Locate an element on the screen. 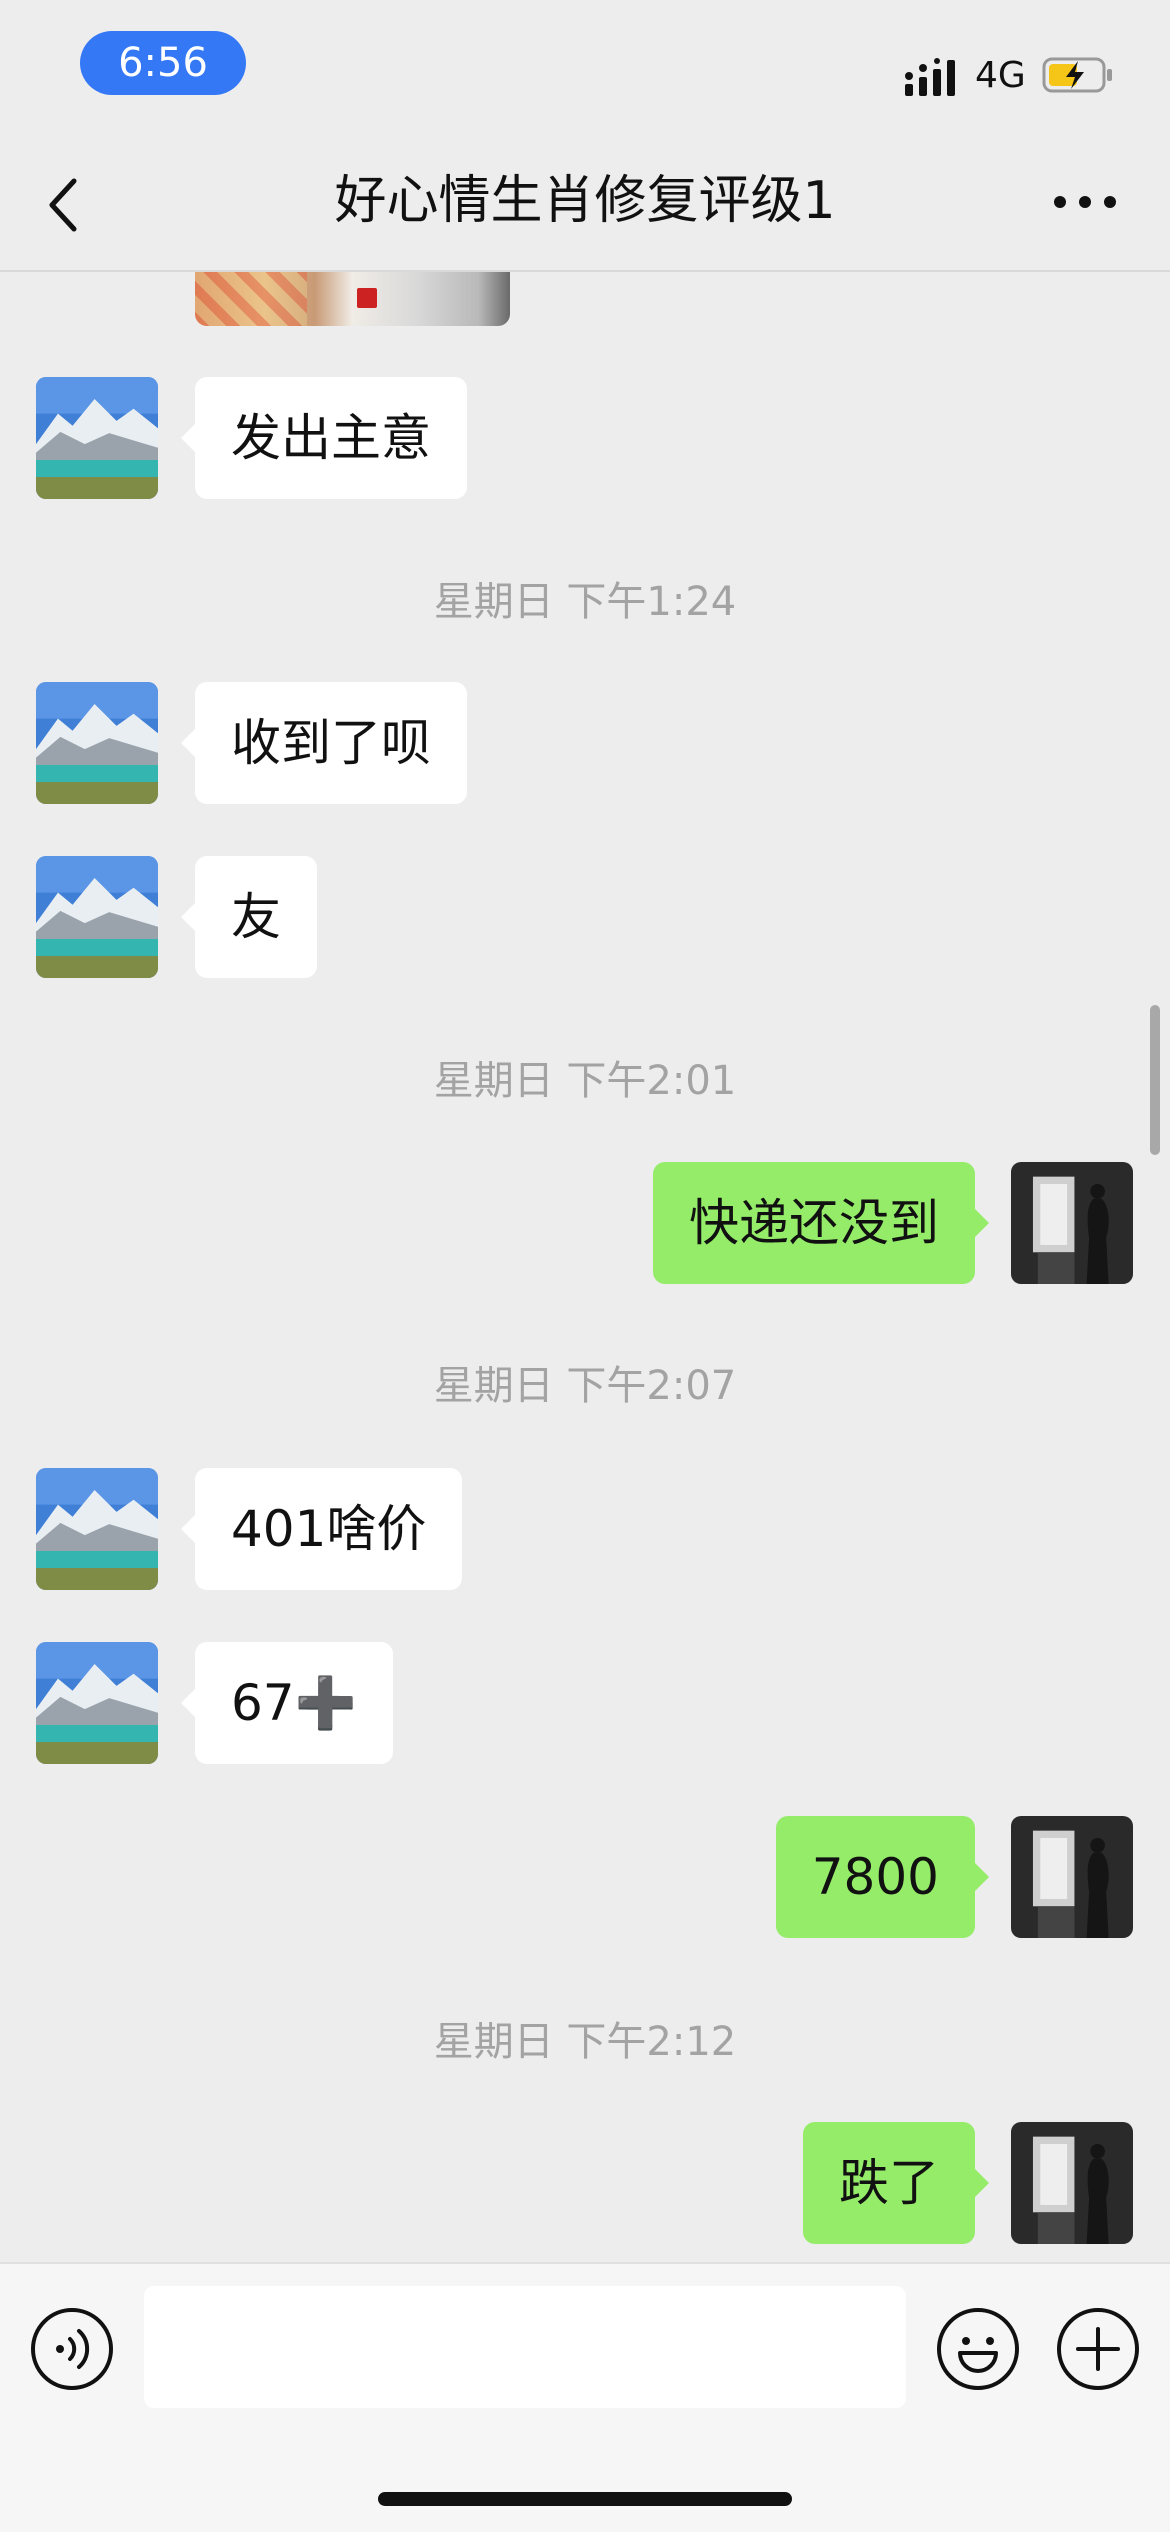  incoming-message: 收到了呗 is located at coordinates (324, 743).